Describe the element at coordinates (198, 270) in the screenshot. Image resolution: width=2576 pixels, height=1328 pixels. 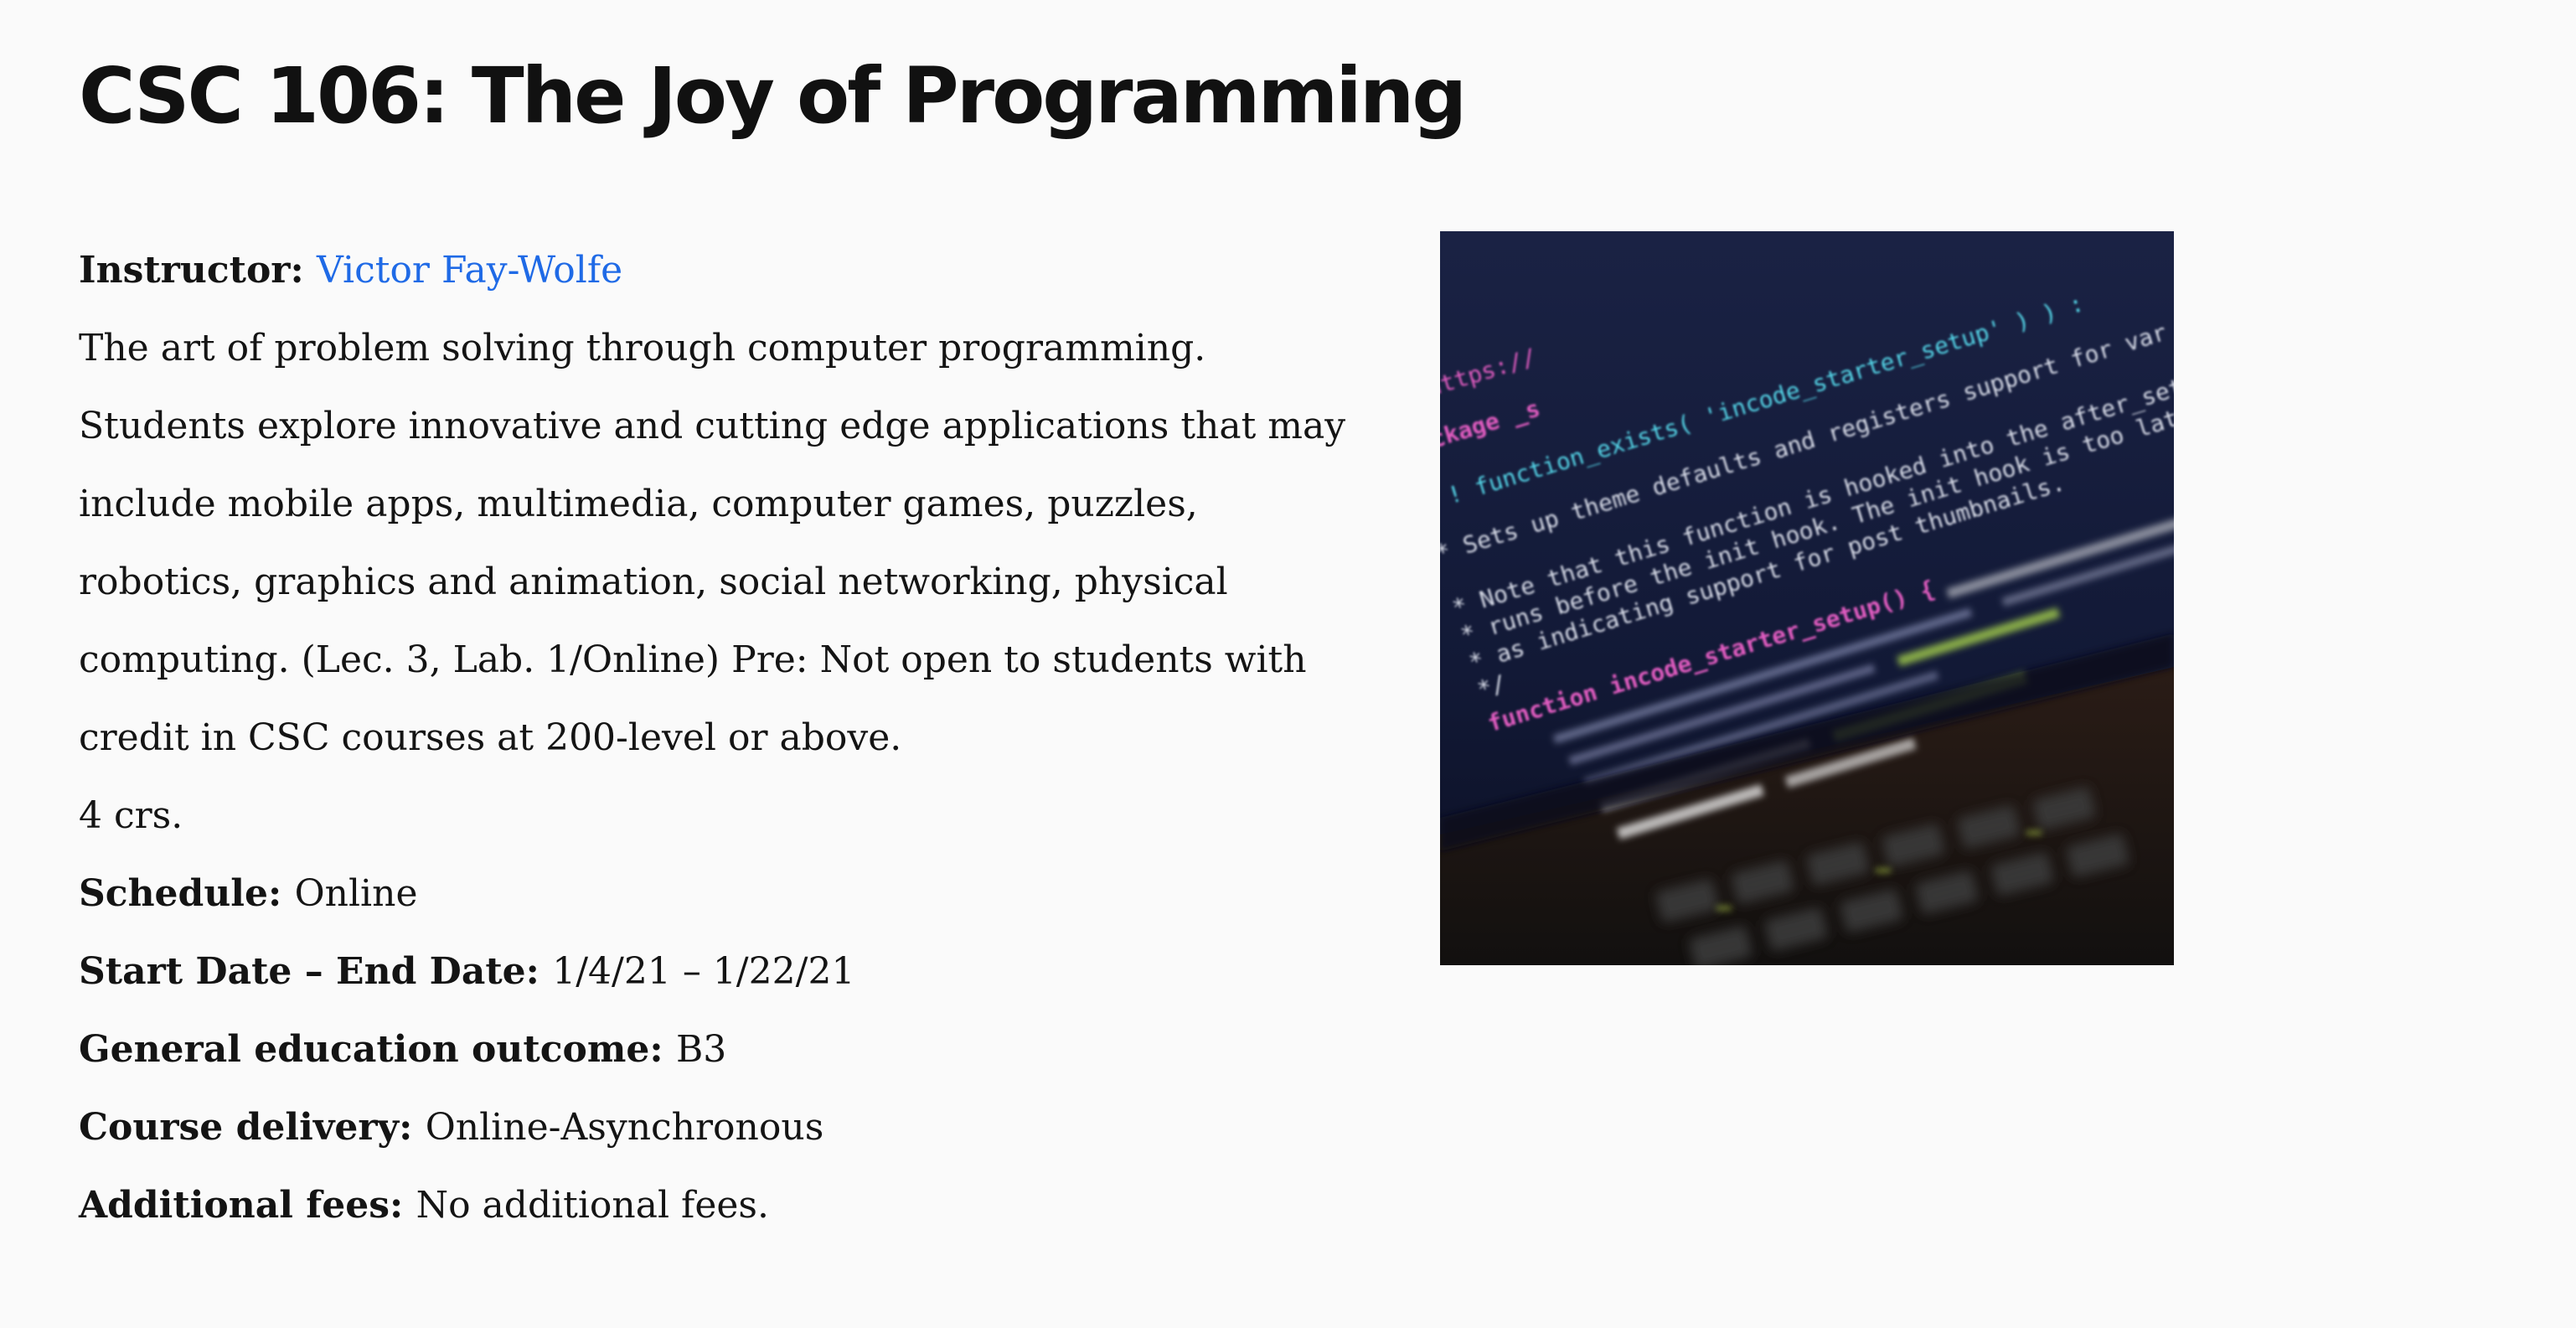
I see `instructor-label: Instructor:` at that location.